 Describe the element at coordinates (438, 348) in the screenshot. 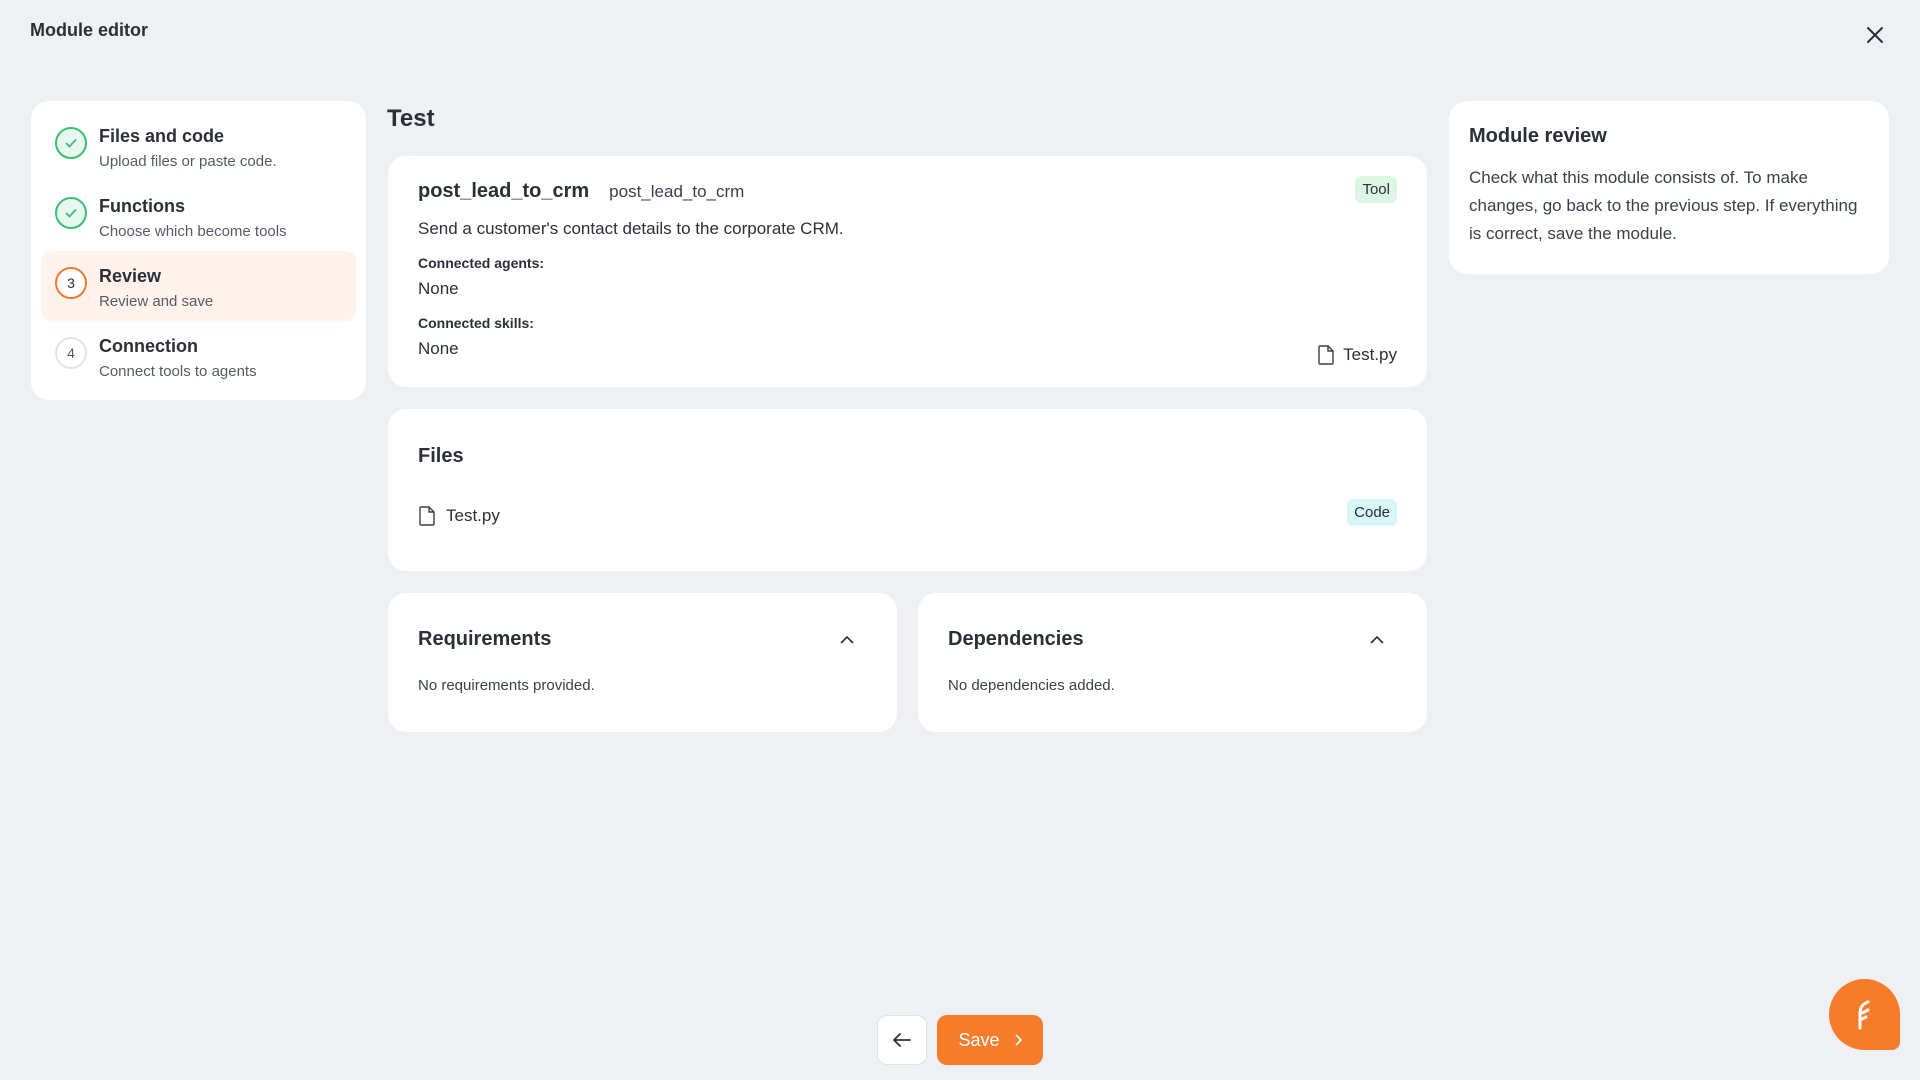

I see `connected-skills-value: None` at that location.